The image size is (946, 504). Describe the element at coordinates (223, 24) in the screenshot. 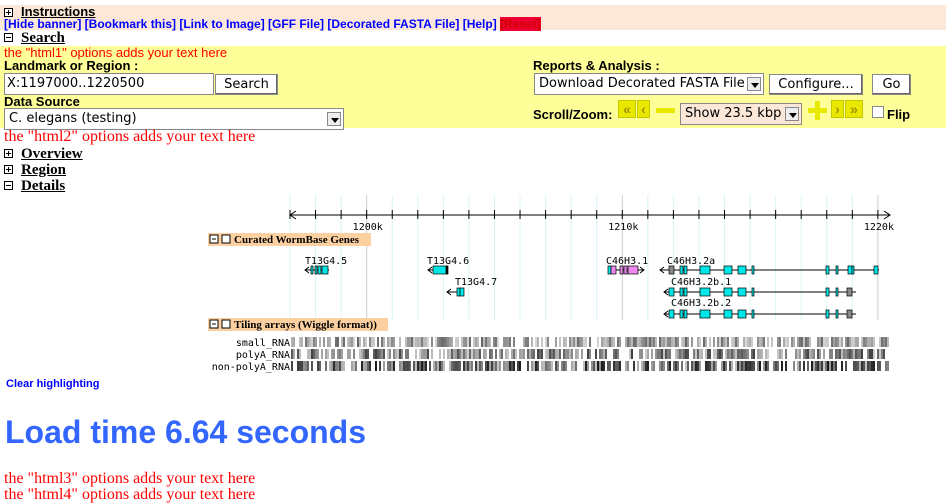

I see `banner-link: [Link to Image]` at that location.